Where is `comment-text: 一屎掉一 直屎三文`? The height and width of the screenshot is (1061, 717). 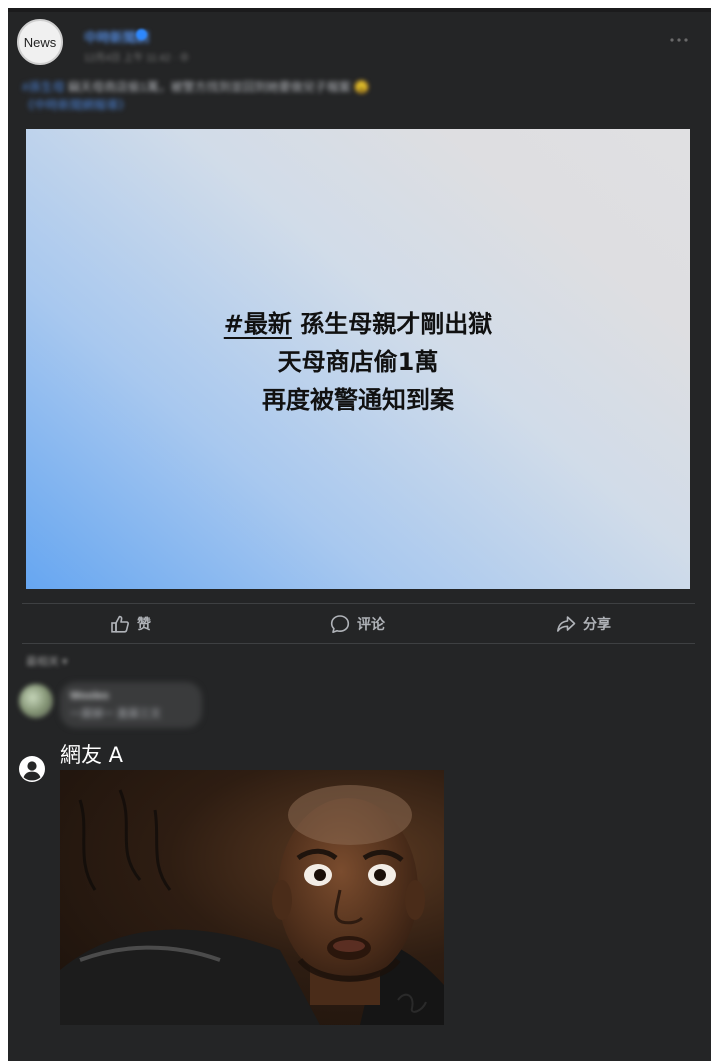
comment-text: 一屎掉一 直屎三文 is located at coordinates (116, 714).